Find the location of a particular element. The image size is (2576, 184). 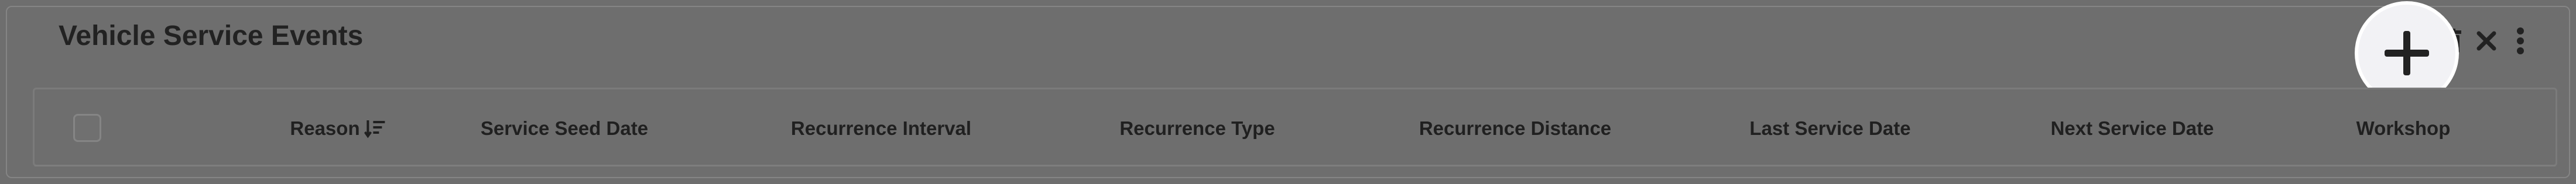

column-header-service-seed-date: Service Seed Date is located at coordinates (564, 128).